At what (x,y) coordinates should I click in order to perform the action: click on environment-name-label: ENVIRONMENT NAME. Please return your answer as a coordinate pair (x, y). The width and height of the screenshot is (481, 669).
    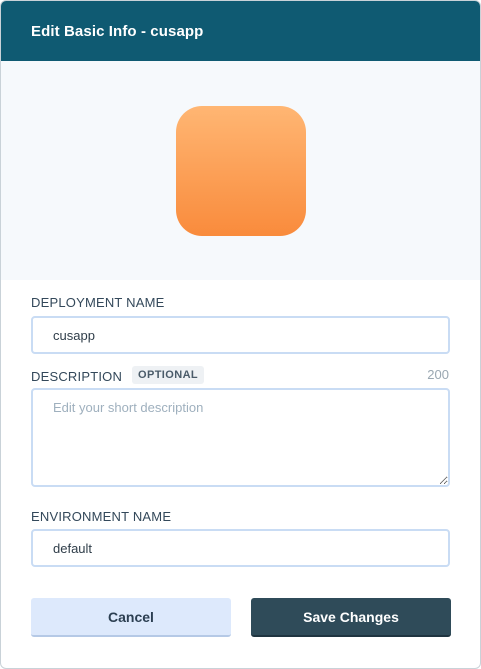
    Looking at the image, I should click on (101, 516).